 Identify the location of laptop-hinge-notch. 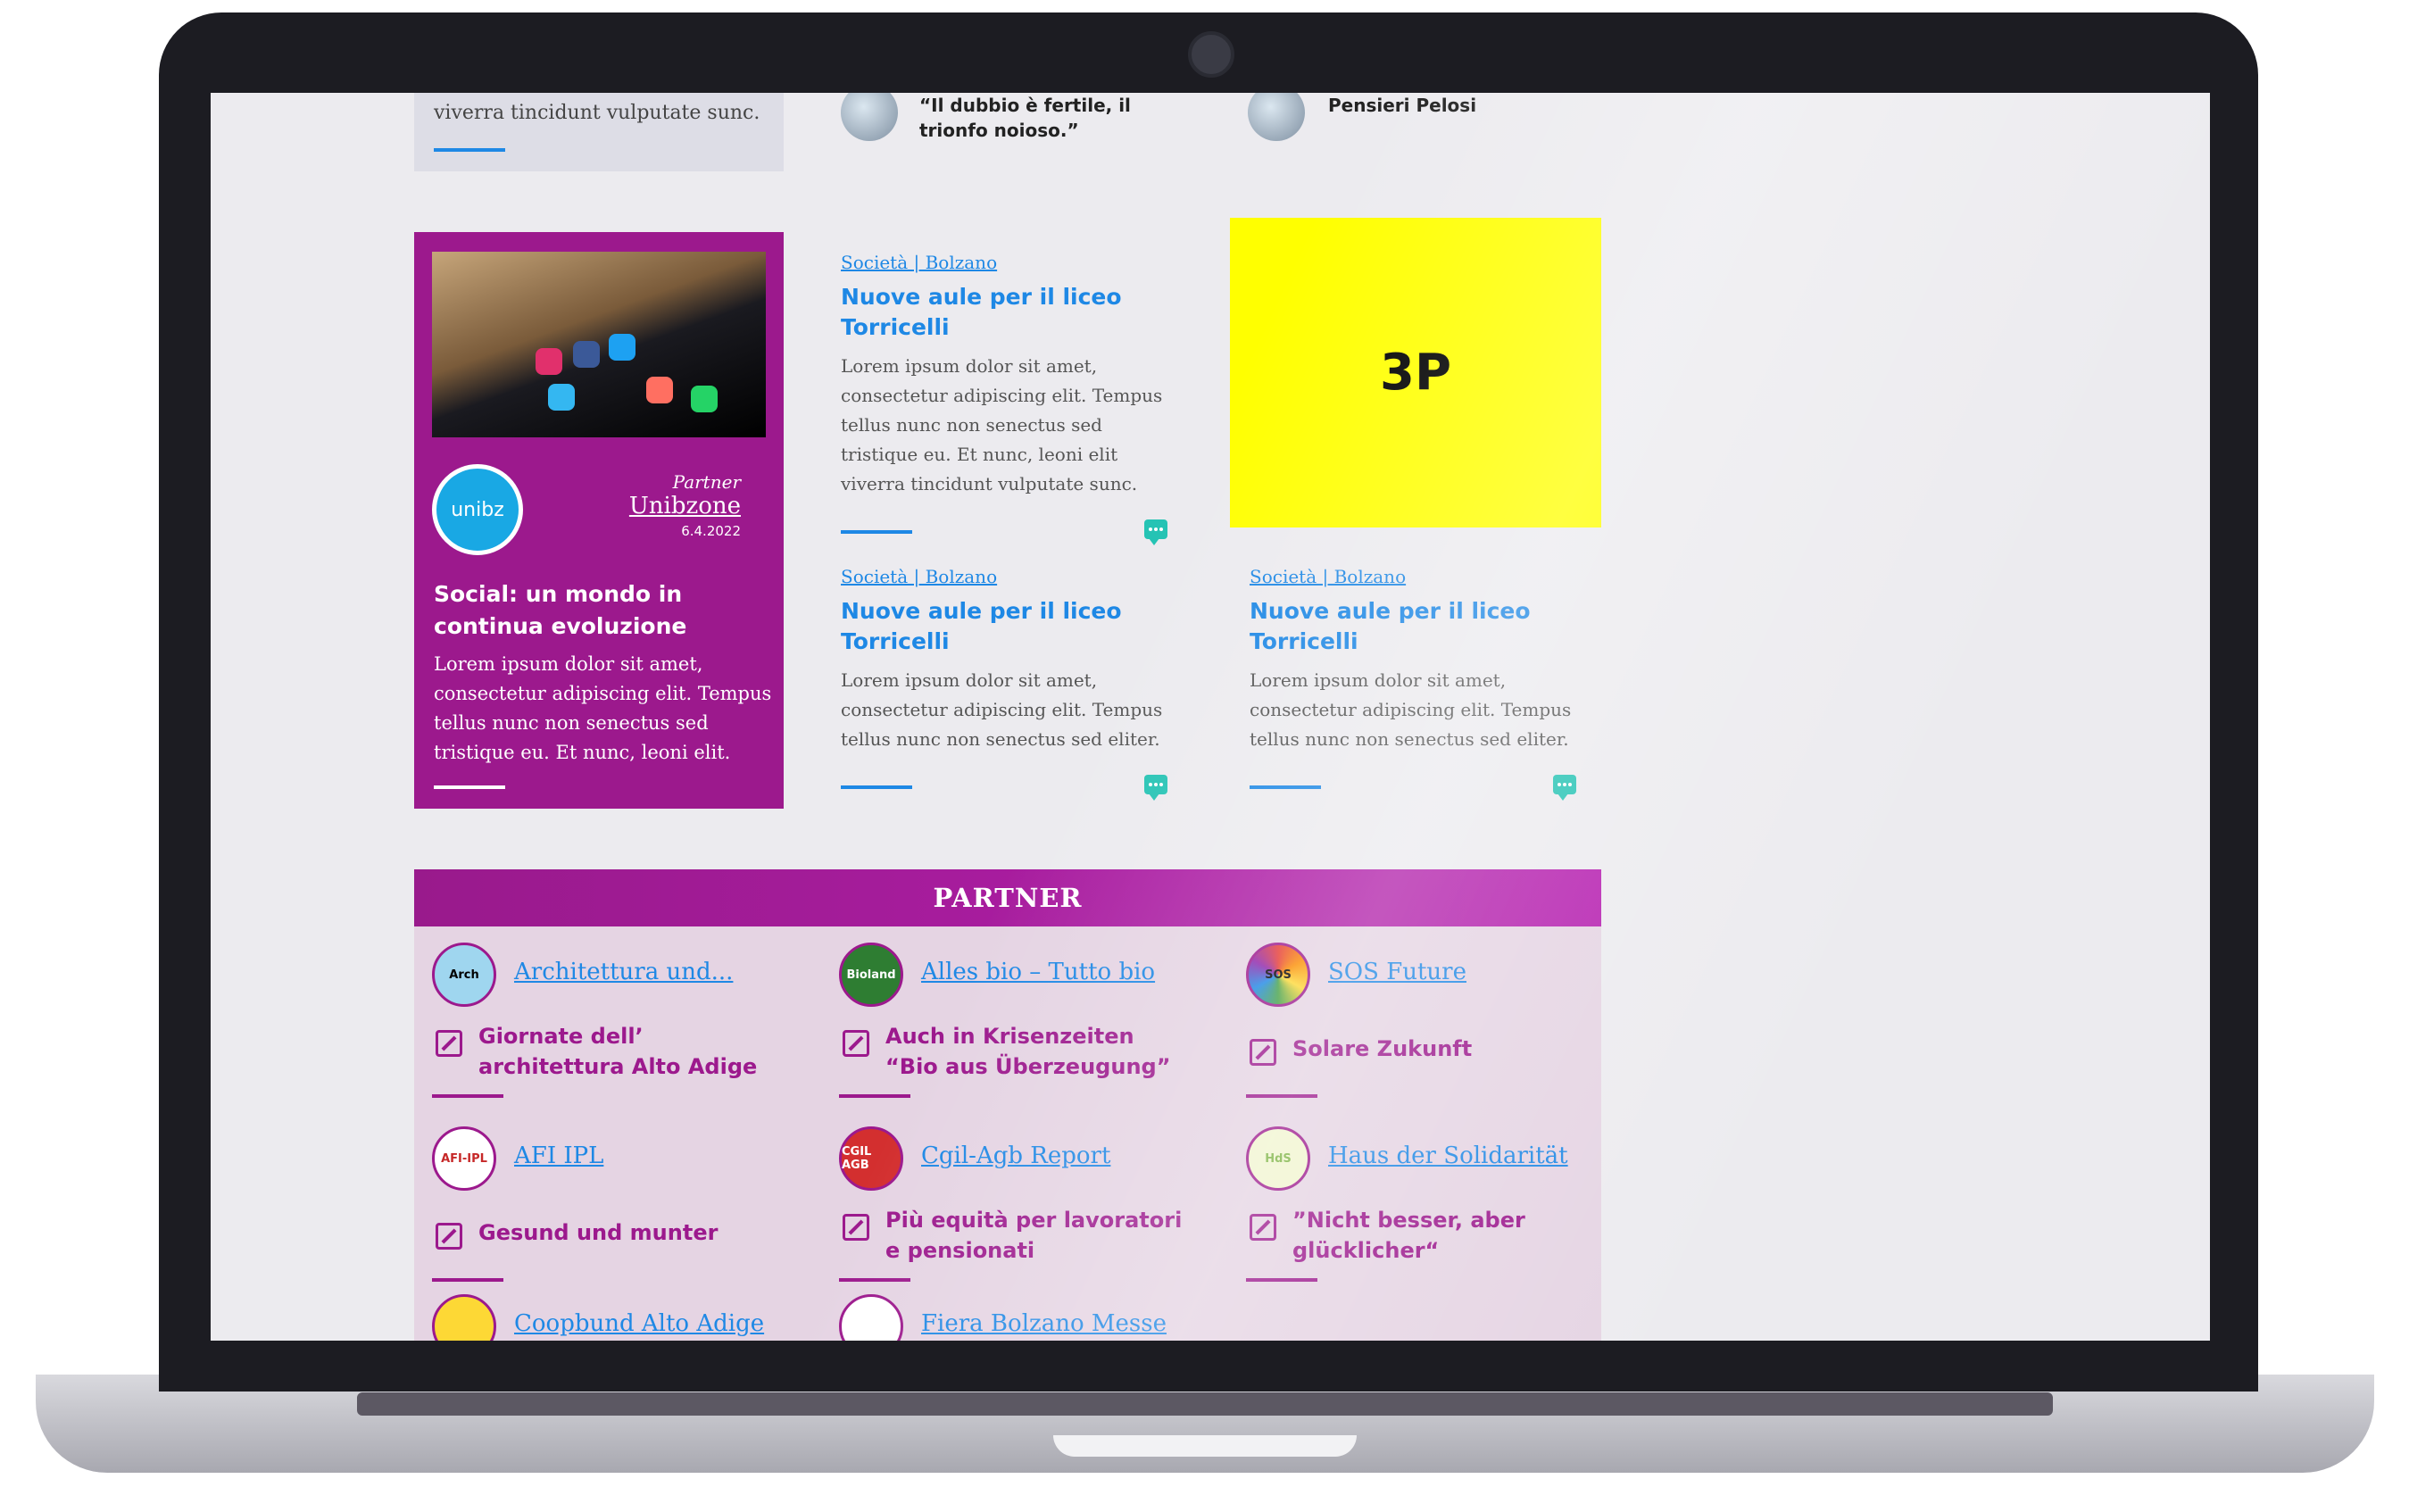
(1205, 1446).